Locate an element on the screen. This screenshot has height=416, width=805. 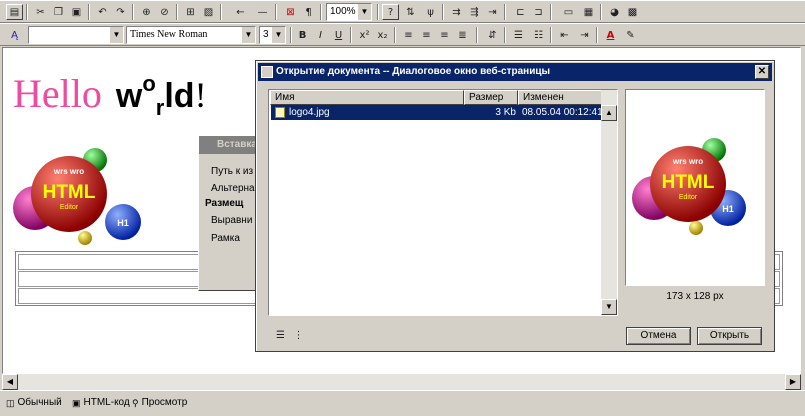
path-label: Путь к из is located at coordinates (232, 171).